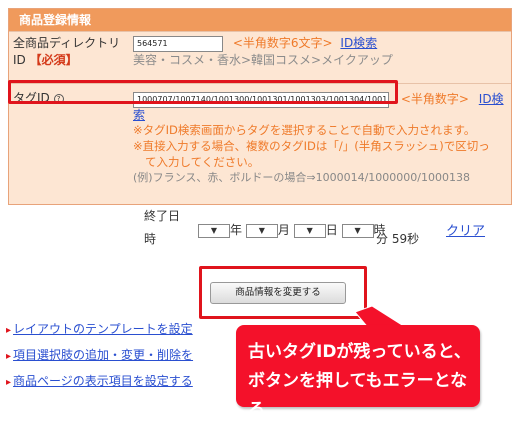 This screenshot has width=528, height=423. I want to click on schedule-selects: ▼ 年 ▼ 月 ▼ 日 ▼ 時, so click(292, 229).